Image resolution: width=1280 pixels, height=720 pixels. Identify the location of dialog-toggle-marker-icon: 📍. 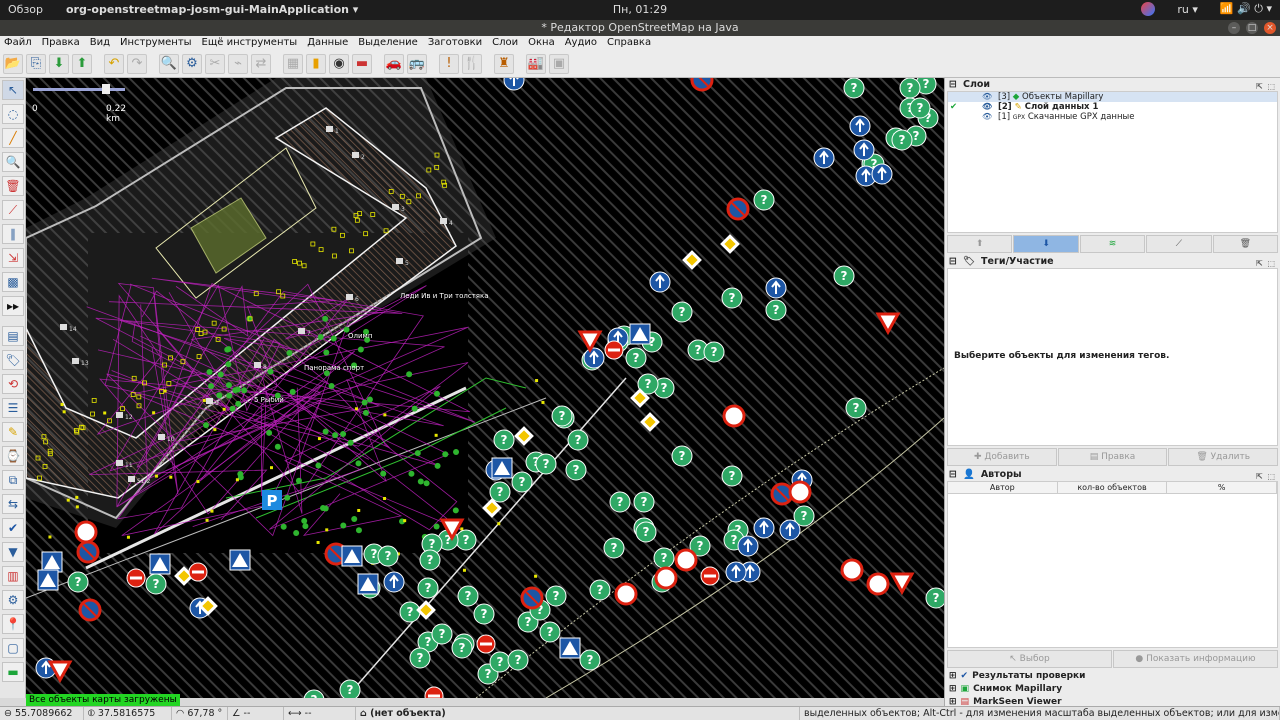
(13, 624).